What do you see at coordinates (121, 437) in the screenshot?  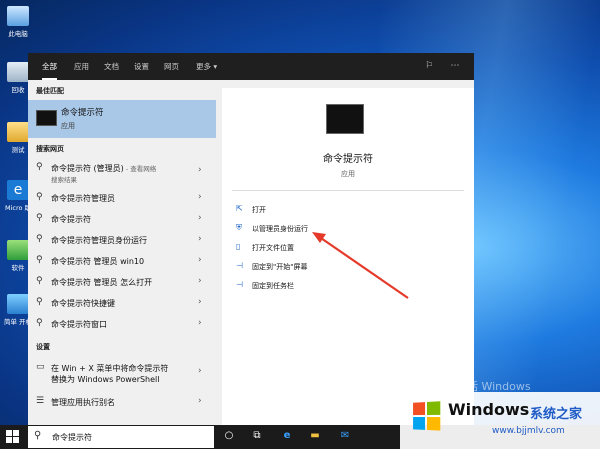 I see `taskbar-search-box: ⚲ 命令提示符` at bounding box center [121, 437].